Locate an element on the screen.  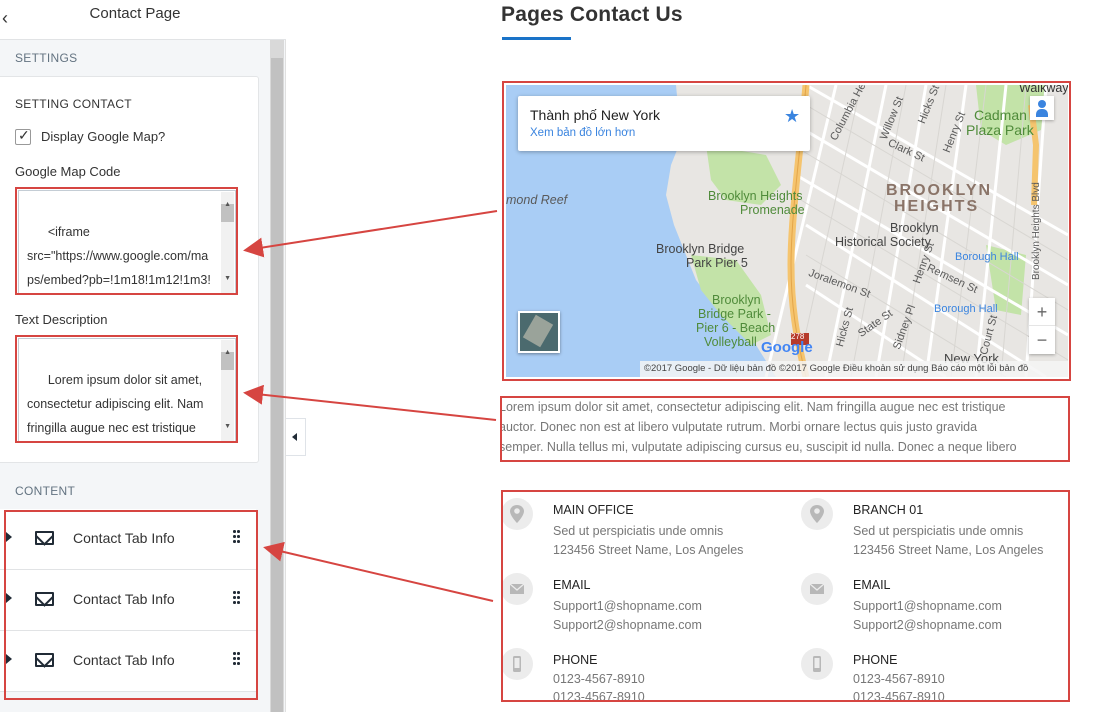
display-map-checkbox: ✓ is located at coordinates (23, 136).